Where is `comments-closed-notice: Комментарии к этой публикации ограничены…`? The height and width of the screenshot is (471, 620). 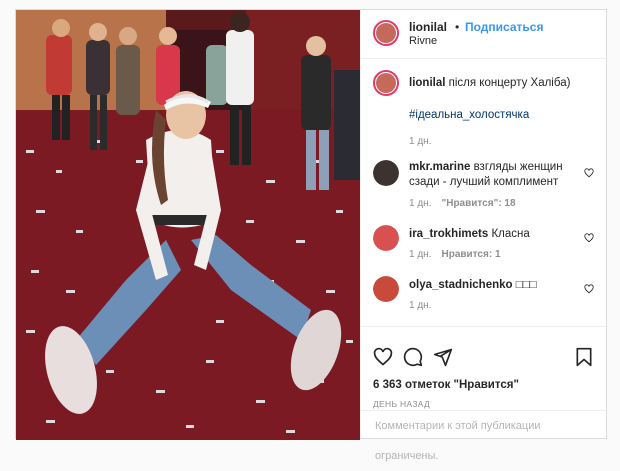
comments-closed-notice: Комментарии к этой публикации ограничены… is located at coordinates (483, 436).